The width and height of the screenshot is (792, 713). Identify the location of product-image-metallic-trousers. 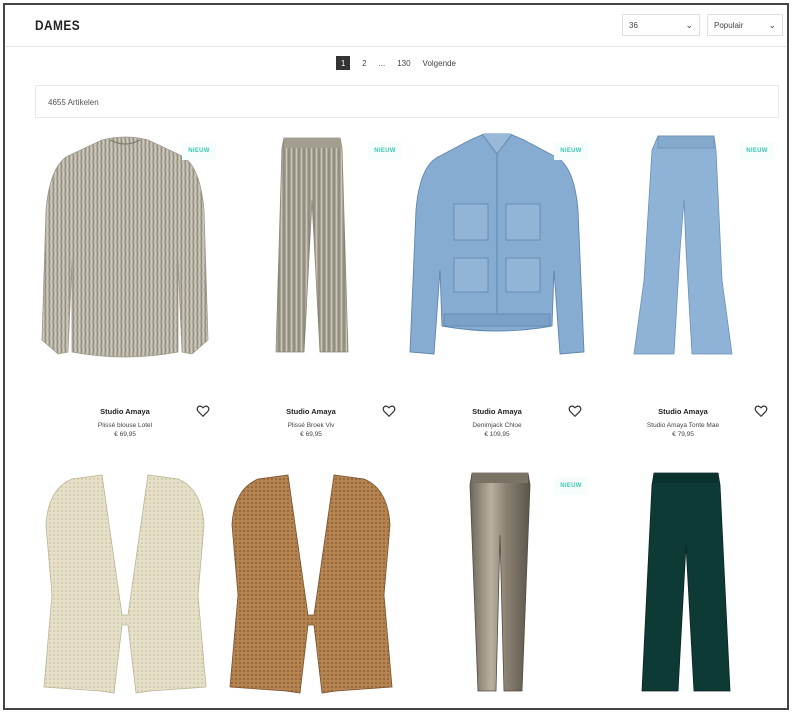
(497, 585).